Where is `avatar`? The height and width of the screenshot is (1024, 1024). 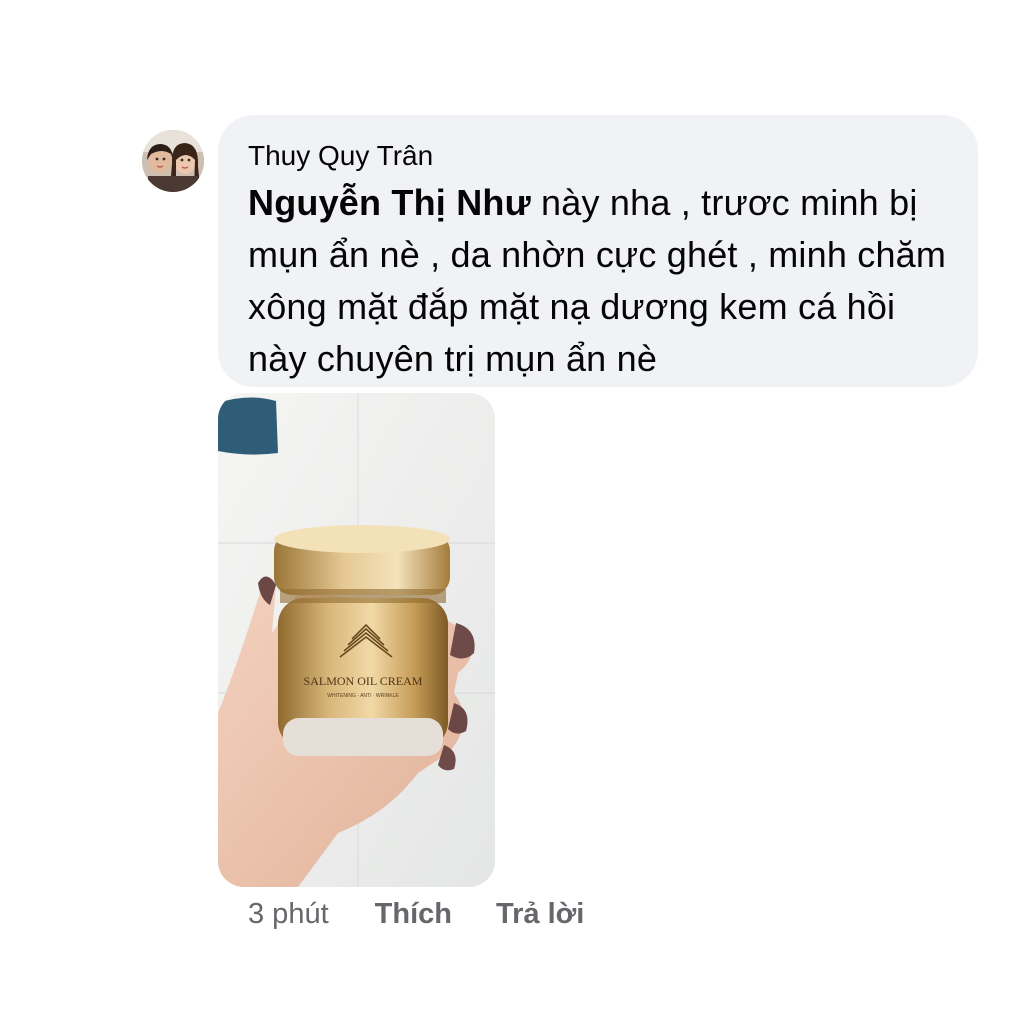 avatar is located at coordinates (173, 161).